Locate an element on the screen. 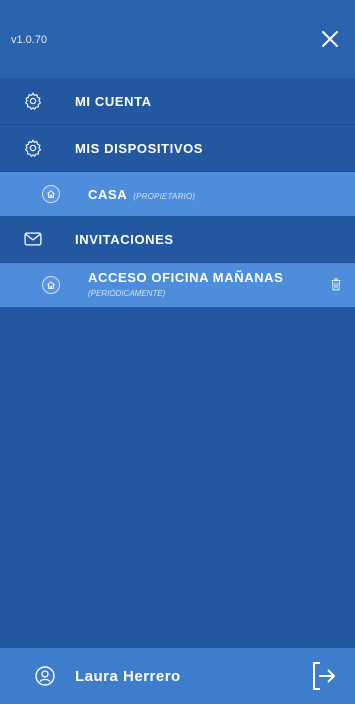 This screenshot has width=355, height=704. menu-item-label: MIS DISPOSITIVOS is located at coordinates (139, 148).